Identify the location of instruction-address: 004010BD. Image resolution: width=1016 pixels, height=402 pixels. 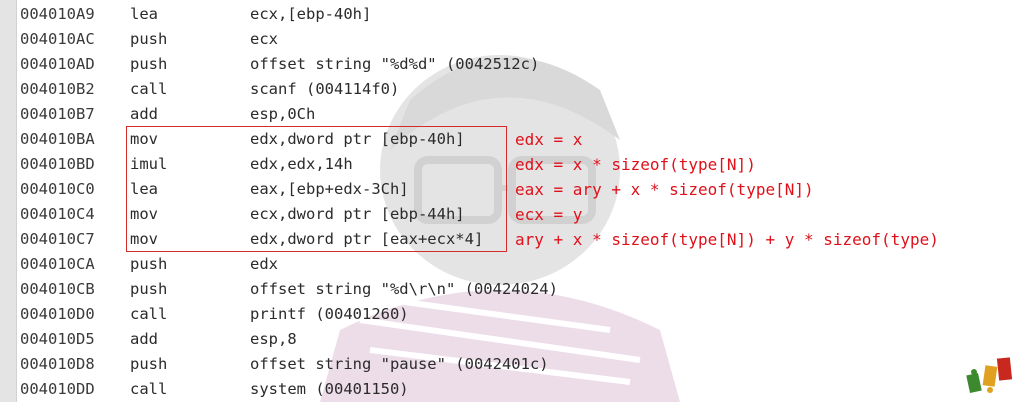
(57, 164).